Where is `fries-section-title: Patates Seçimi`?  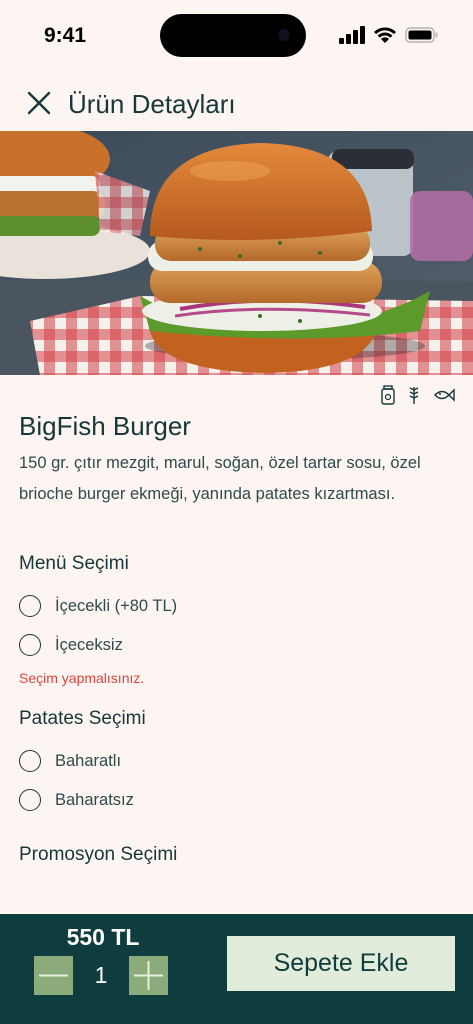 fries-section-title: Patates Seçimi is located at coordinates (82, 718).